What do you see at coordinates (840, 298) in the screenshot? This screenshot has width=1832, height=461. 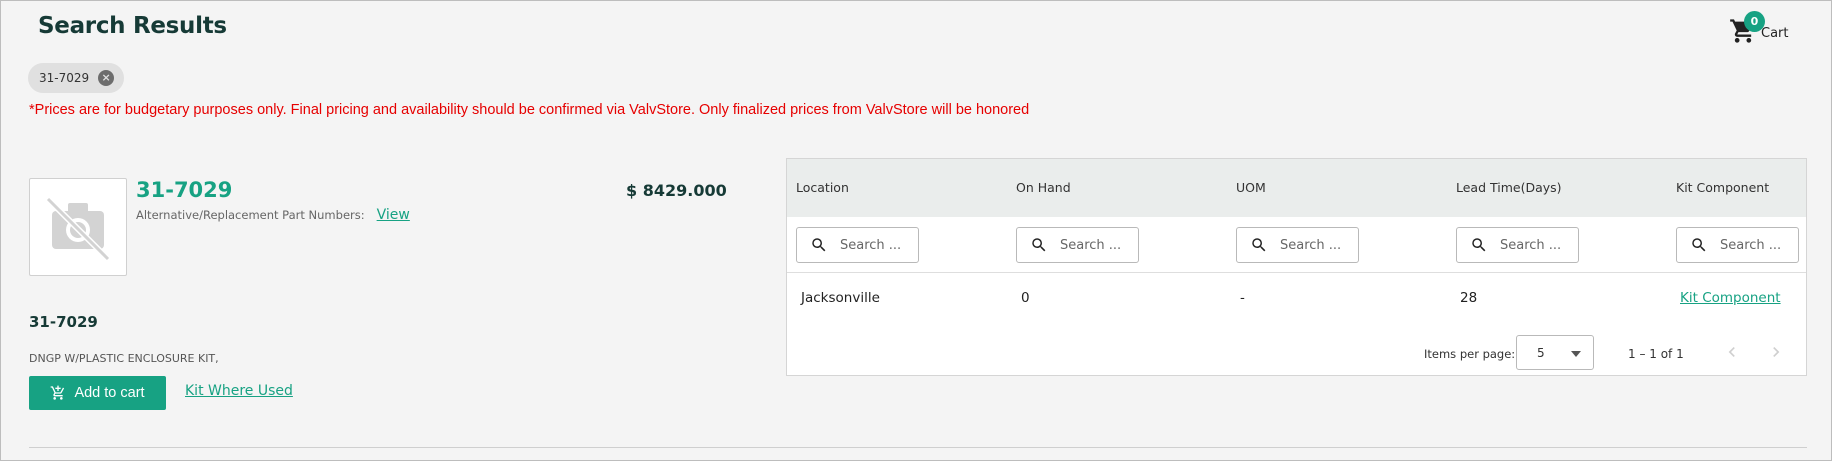 I see `cell-location: Jacksonville` at bounding box center [840, 298].